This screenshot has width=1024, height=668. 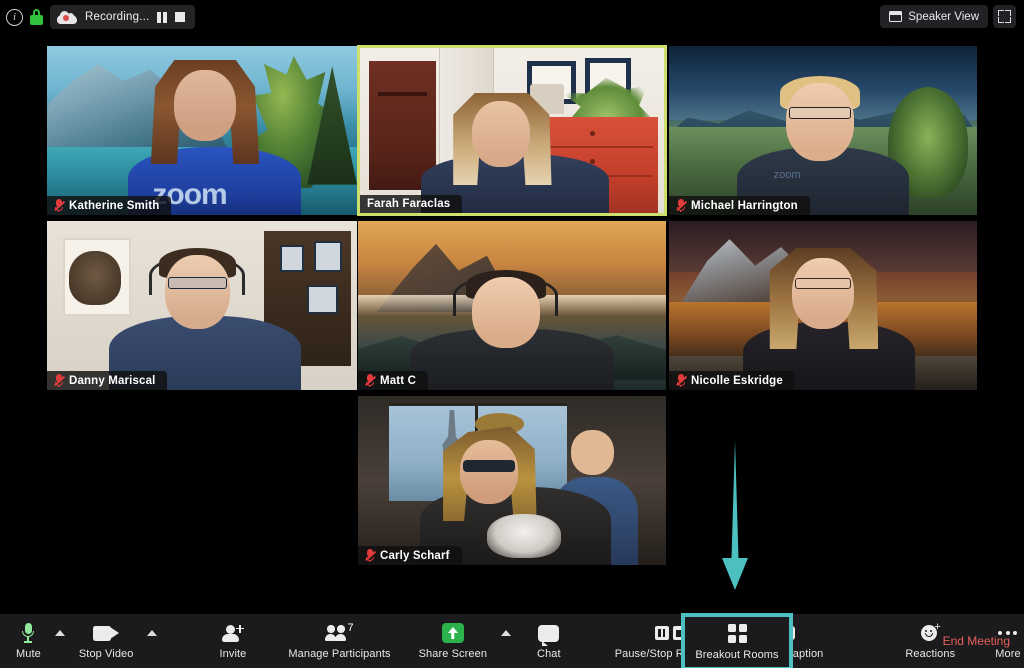 I want to click on participant-tile-farah-faraclas: Farah Faraclas, so click(x=512, y=130).